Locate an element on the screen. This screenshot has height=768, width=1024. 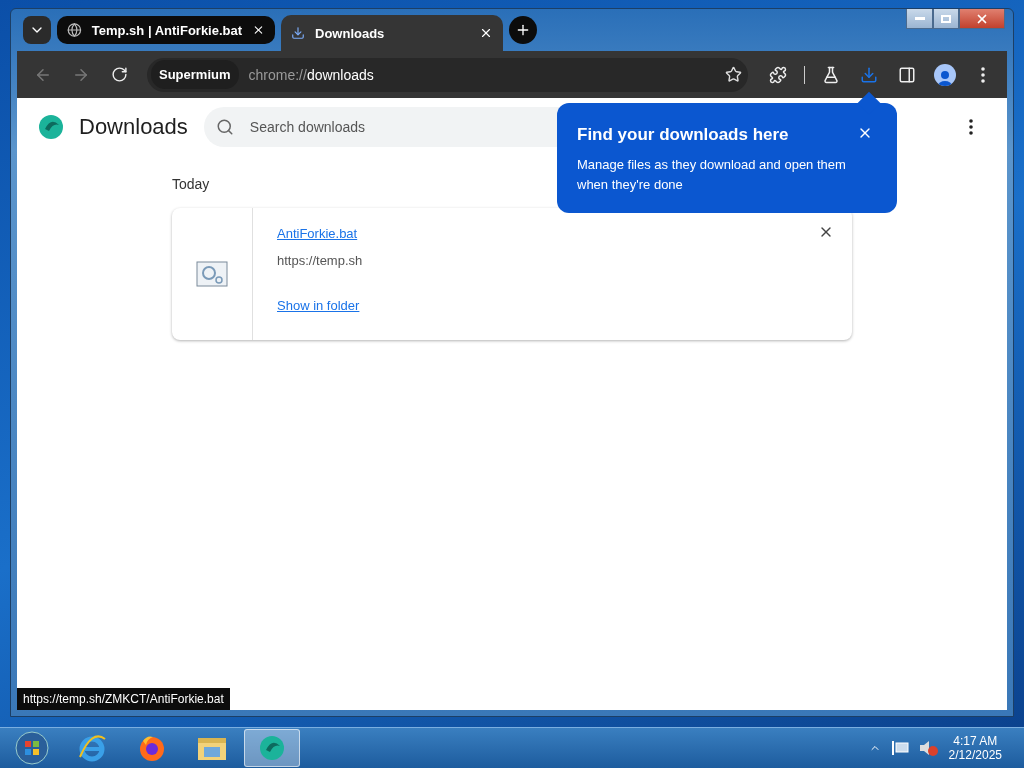
maximize-button is located at coordinates (946, 19).